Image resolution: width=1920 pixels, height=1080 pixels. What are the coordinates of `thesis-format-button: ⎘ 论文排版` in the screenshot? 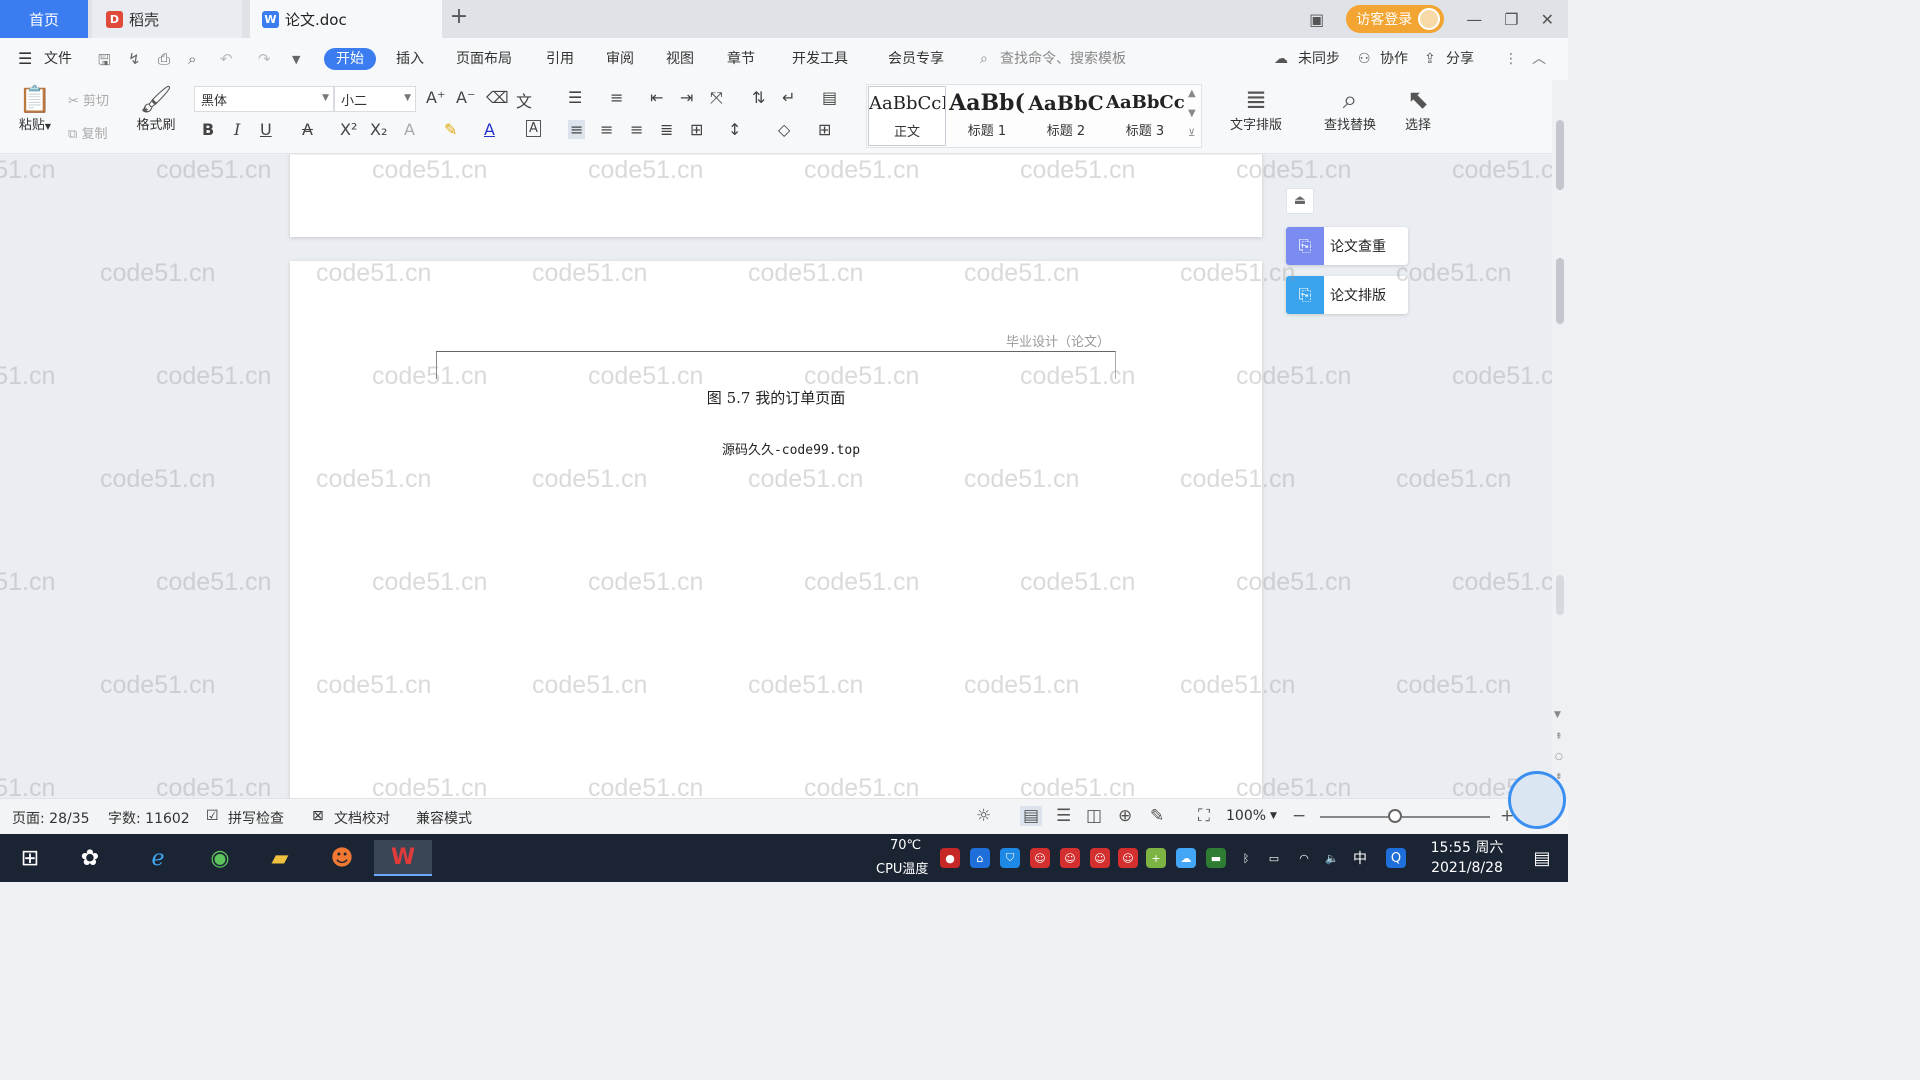 It's located at (1347, 295).